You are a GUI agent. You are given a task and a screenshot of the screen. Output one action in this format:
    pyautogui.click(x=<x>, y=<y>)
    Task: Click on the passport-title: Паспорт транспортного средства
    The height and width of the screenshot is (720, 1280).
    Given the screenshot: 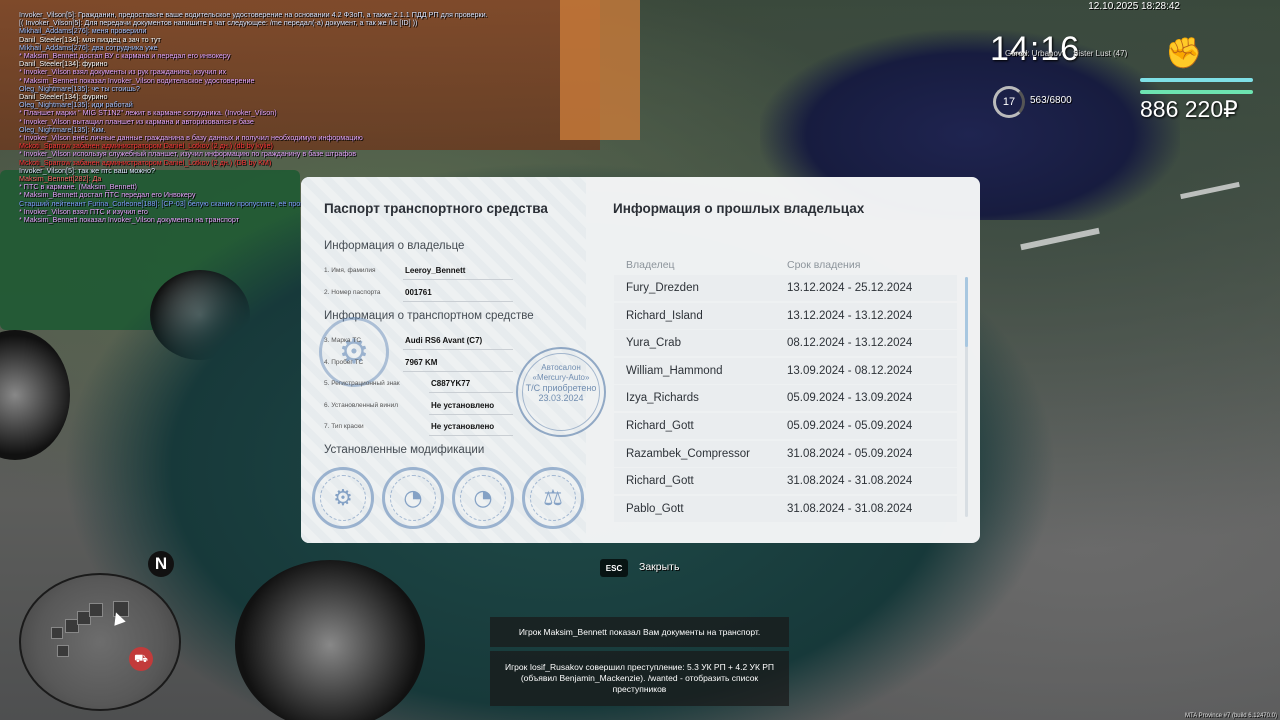 What is the action you would take?
    pyautogui.click(x=436, y=208)
    